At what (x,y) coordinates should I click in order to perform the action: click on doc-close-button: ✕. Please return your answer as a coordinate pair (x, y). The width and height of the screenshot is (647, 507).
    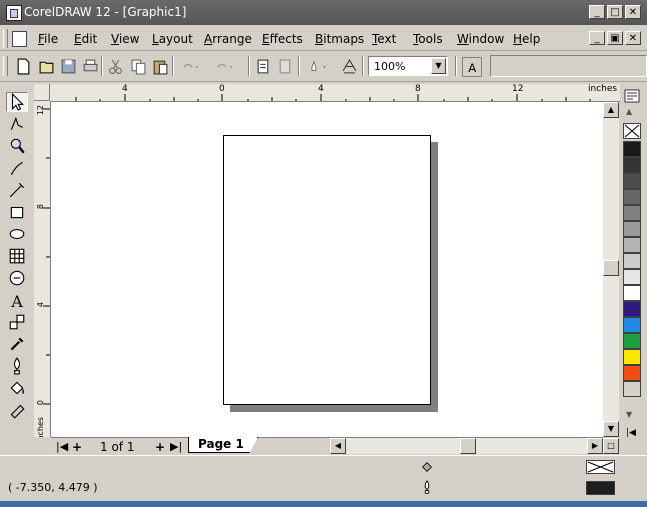
    Looking at the image, I should click on (633, 38).